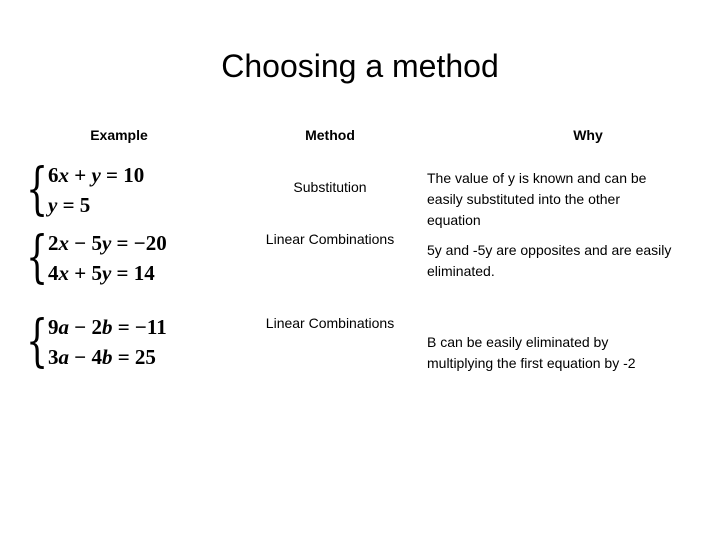  Describe the element at coordinates (96, 258) in the screenshot. I see `equation-system: { 2x − 5y = −20 4x + 5y = 14` at that location.